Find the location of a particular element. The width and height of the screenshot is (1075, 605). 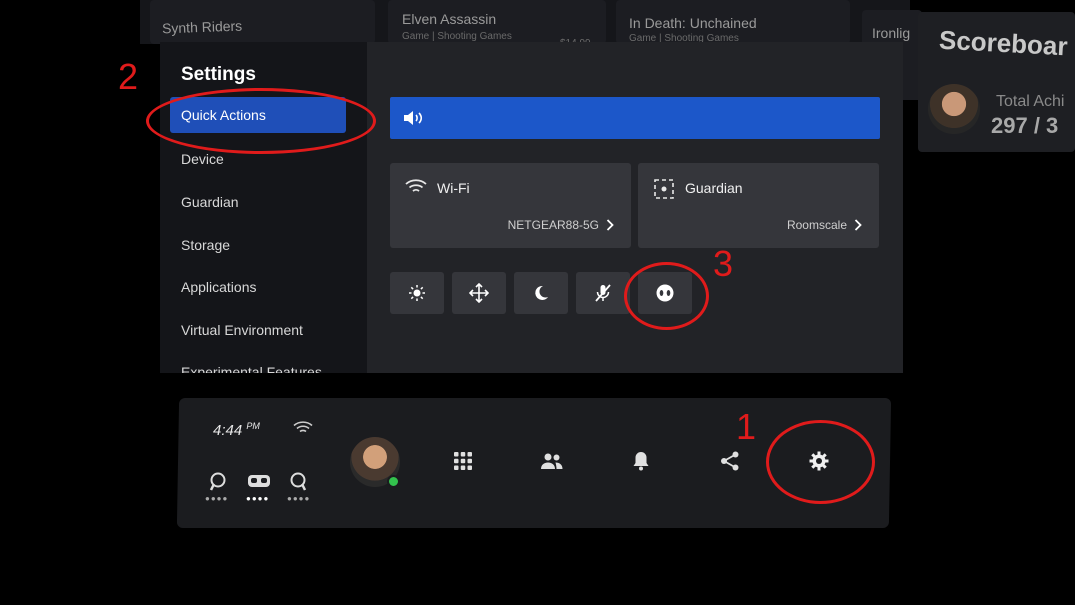

mic-mute-icon is located at coordinates (603, 293).